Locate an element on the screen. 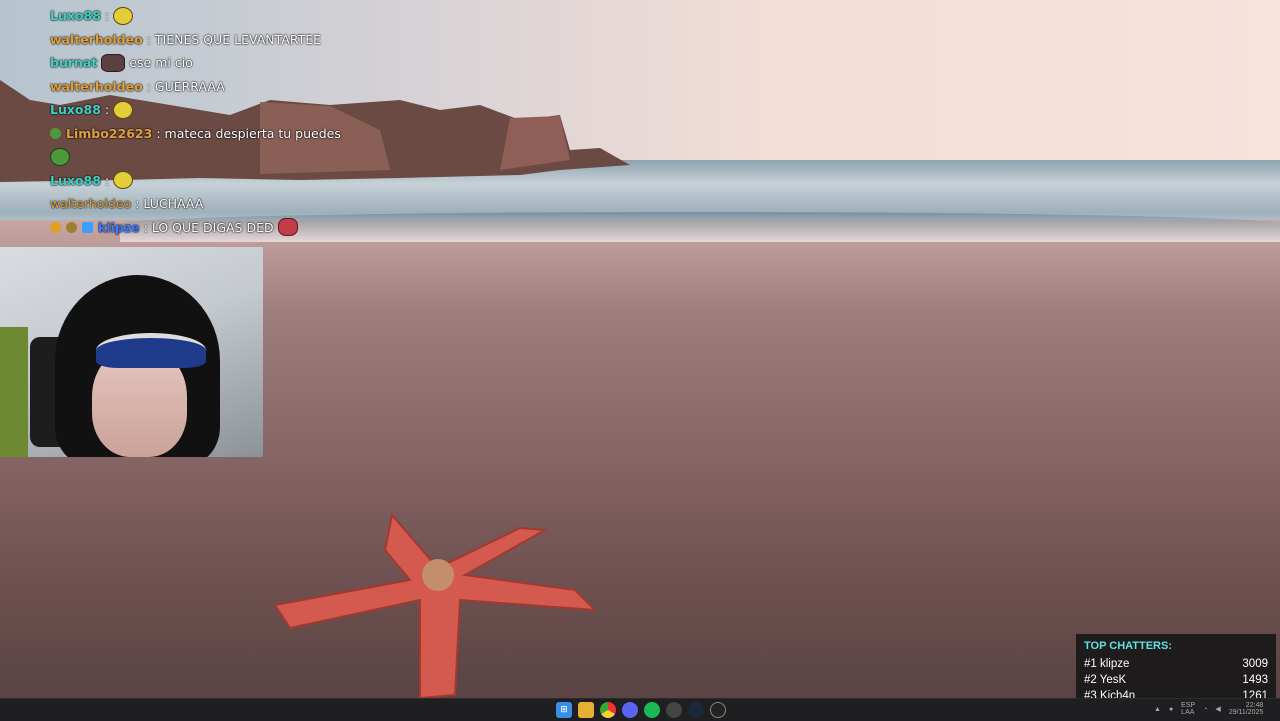 Image resolution: width=1280 pixels, height=721 pixels. dark-emote is located at coordinates (113, 62).